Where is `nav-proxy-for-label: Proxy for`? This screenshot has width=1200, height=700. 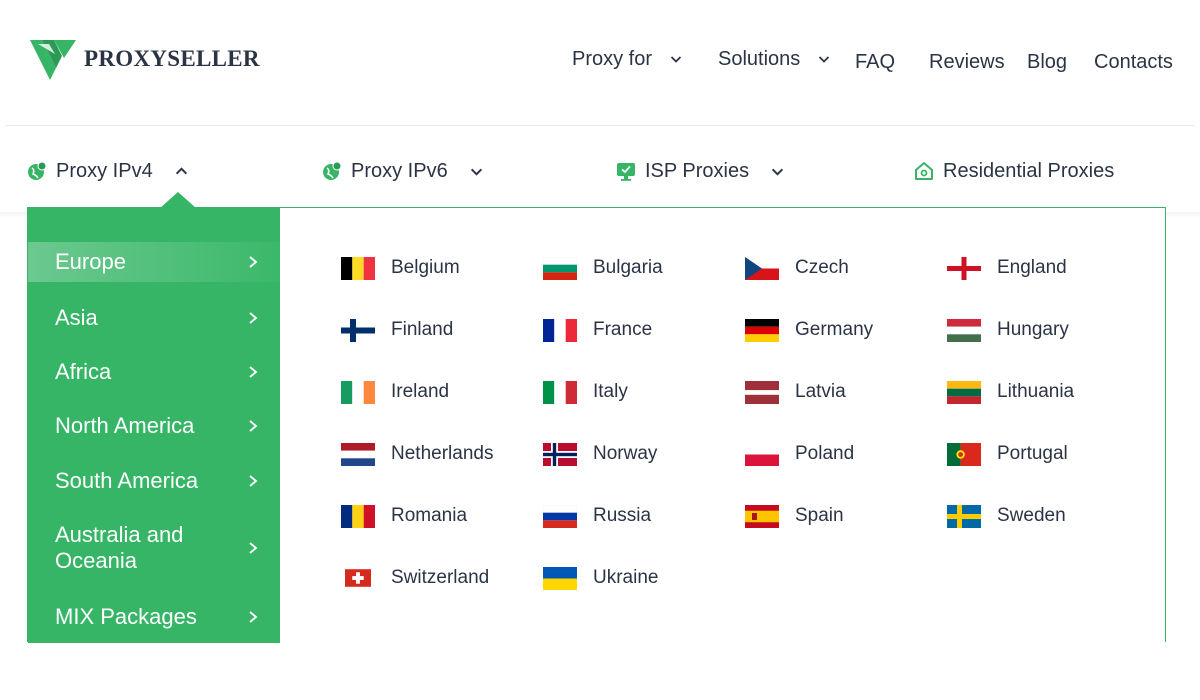
nav-proxy-for-label: Proxy for is located at coordinates (612, 58).